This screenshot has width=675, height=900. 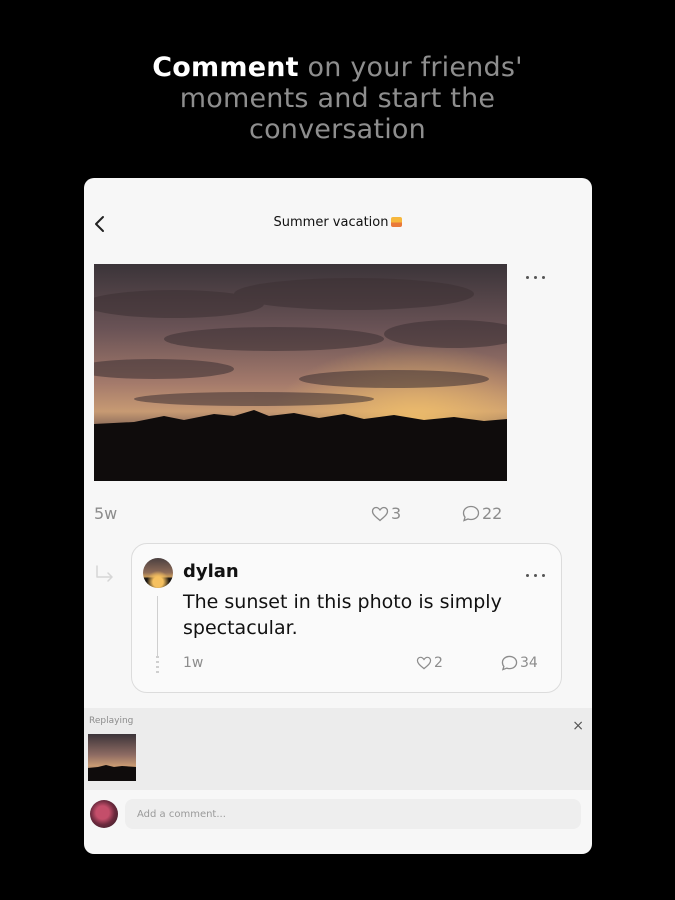 What do you see at coordinates (106, 513) in the screenshot?
I see `post-age: 5w` at bounding box center [106, 513].